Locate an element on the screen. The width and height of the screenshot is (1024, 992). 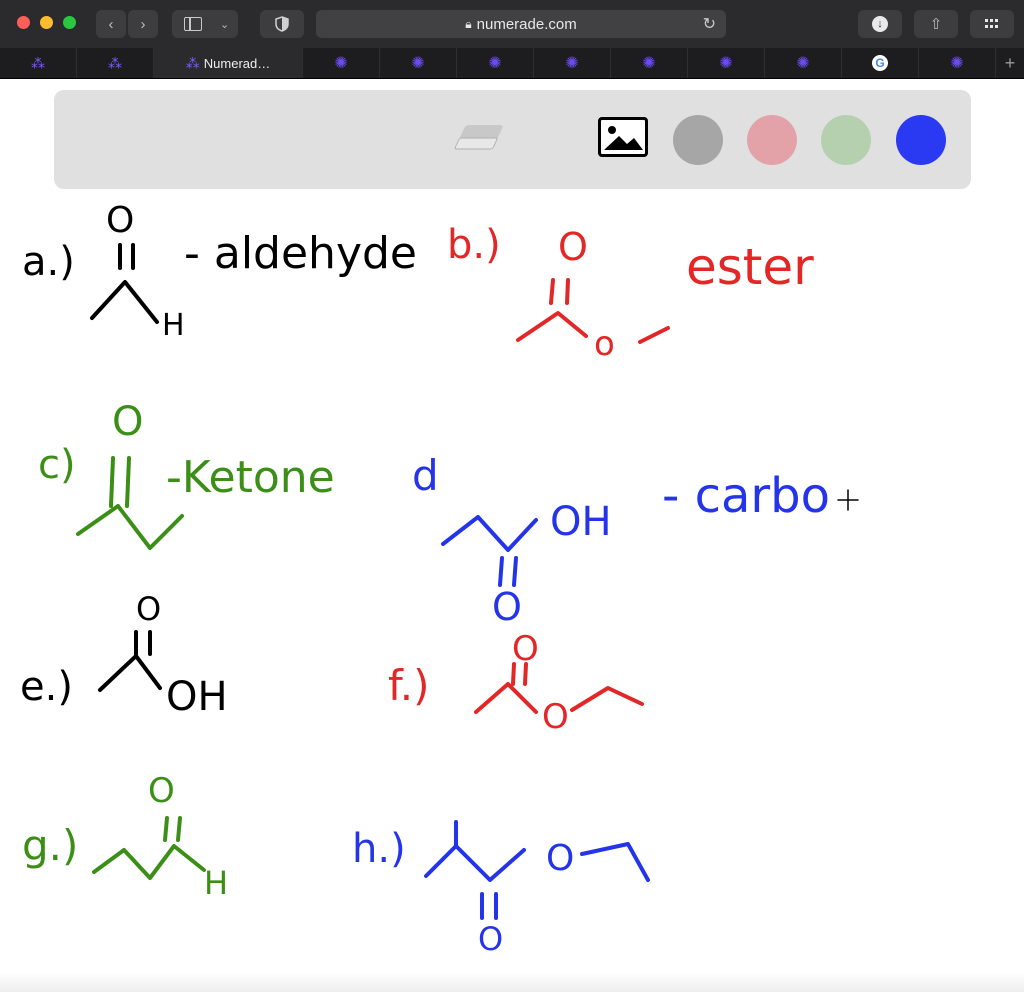
atom-b-o1: O is located at coordinates (573, 247).